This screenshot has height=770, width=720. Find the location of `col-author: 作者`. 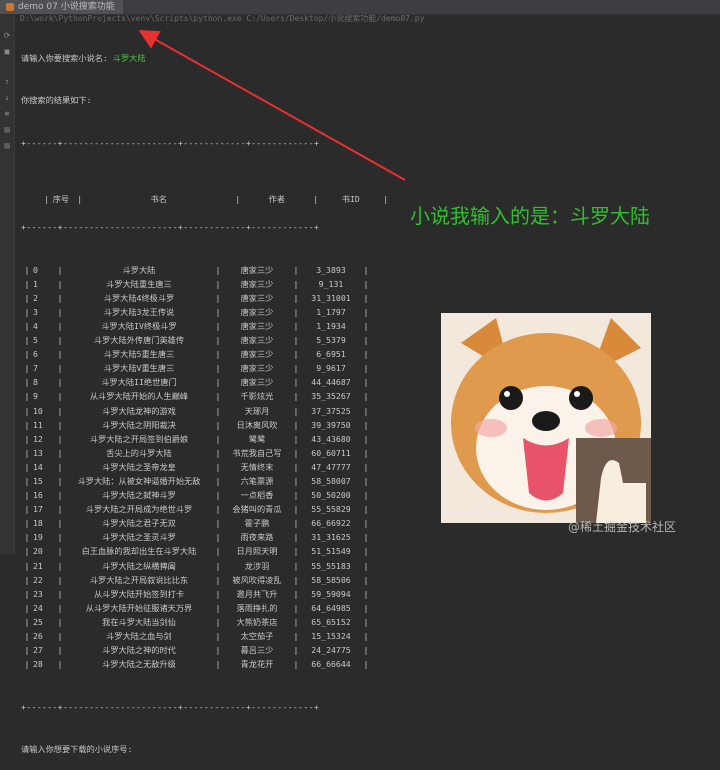

col-author: 作者 is located at coordinates (276, 199).